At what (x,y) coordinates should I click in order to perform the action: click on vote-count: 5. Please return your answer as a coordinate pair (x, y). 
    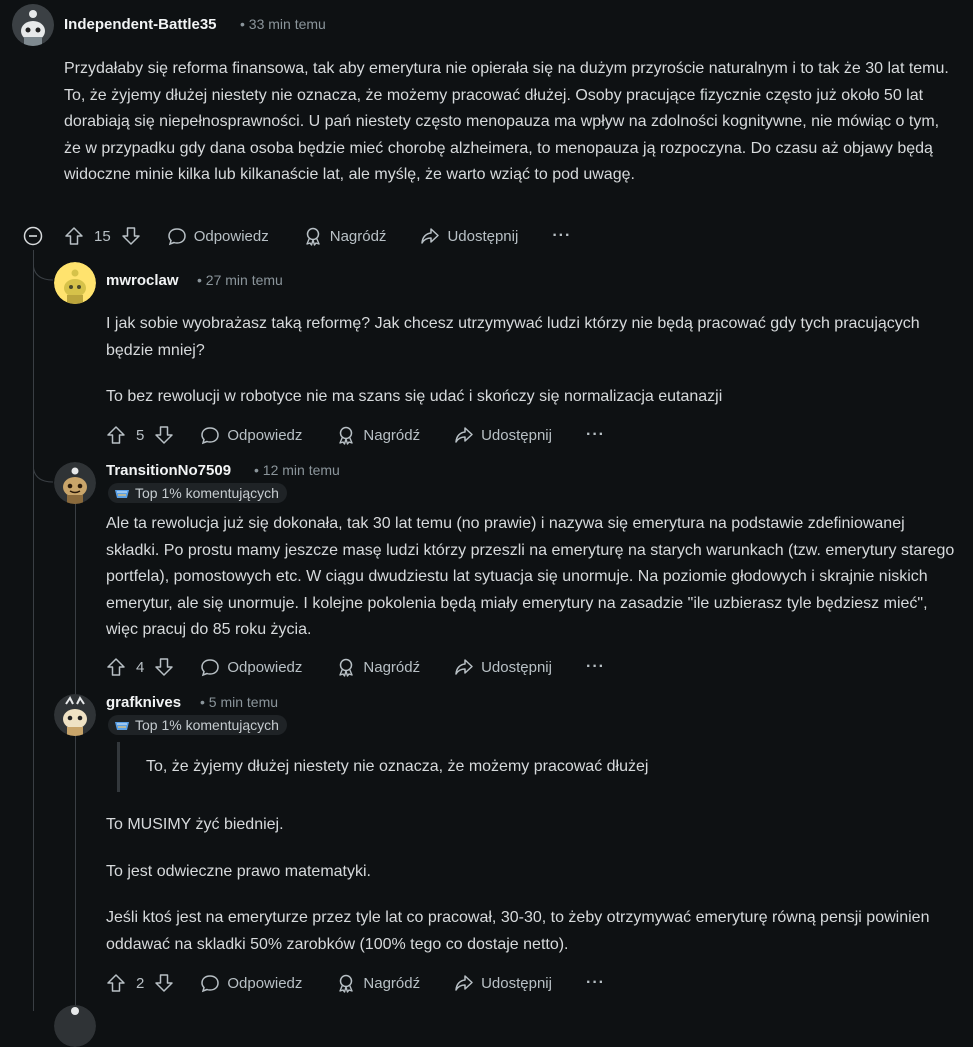
    Looking at the image, I should click on (140, 435).